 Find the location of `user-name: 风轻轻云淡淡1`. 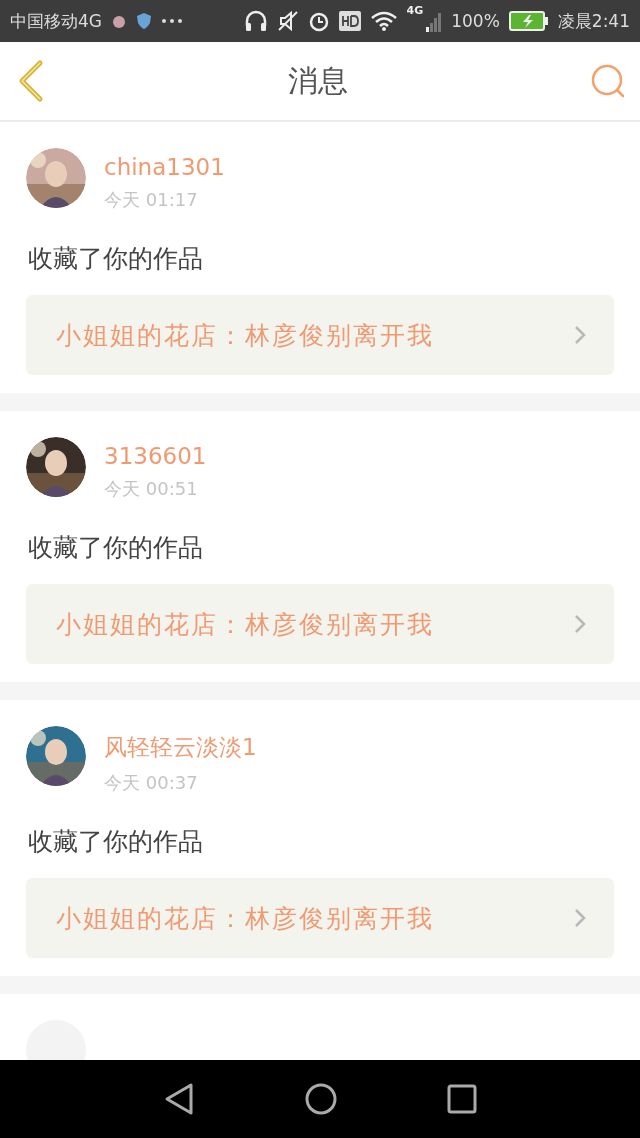

user-name: 风轻轻云淡淡1 is located at coordinates (180, 747).